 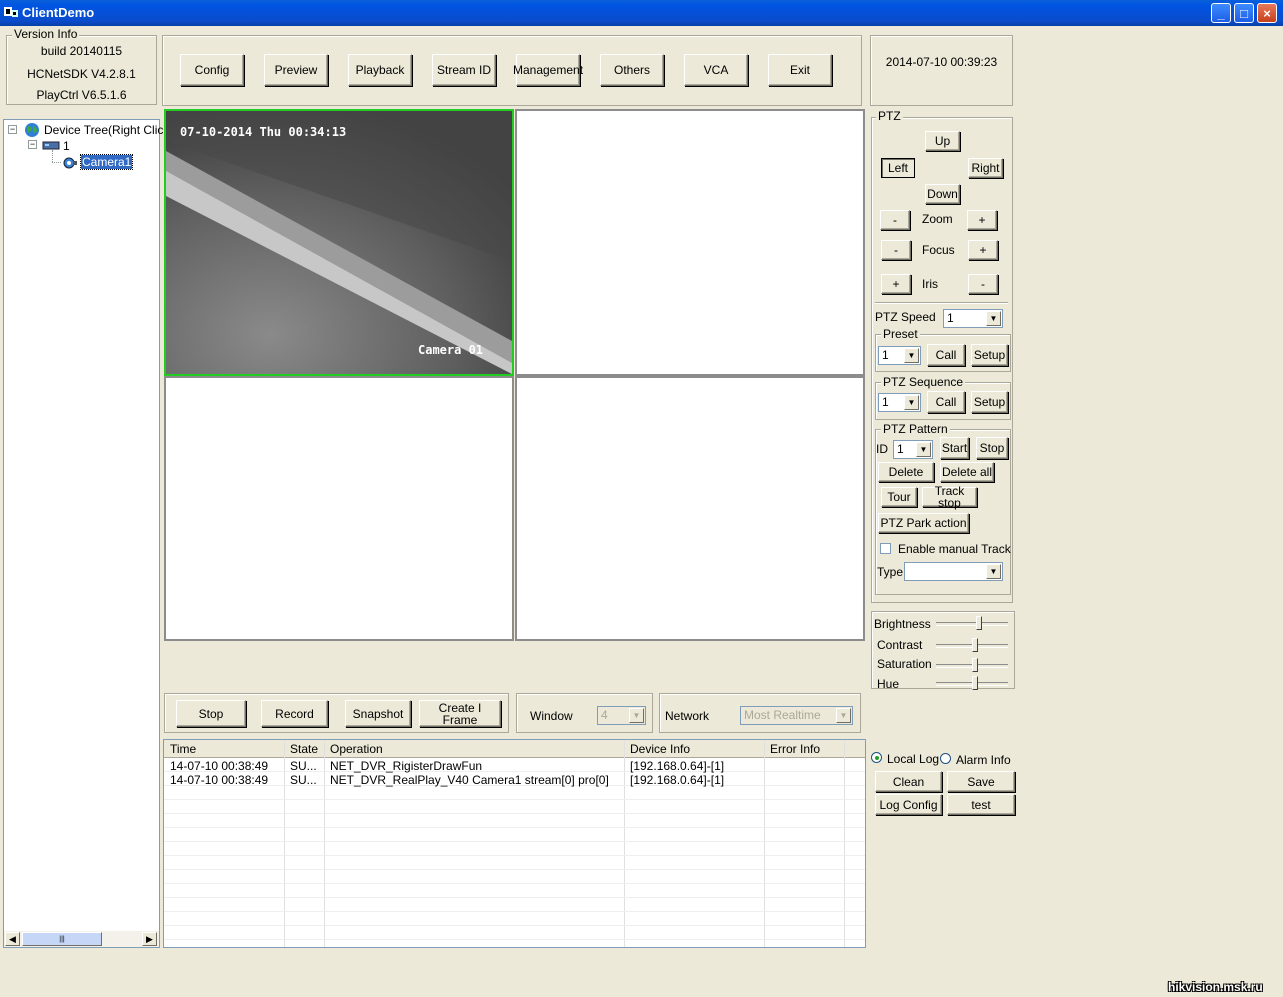 What do you see at coordinates (975, 683) in the screenshot?
I see `hue-slider-thumb` at bounding box center [975, 683].